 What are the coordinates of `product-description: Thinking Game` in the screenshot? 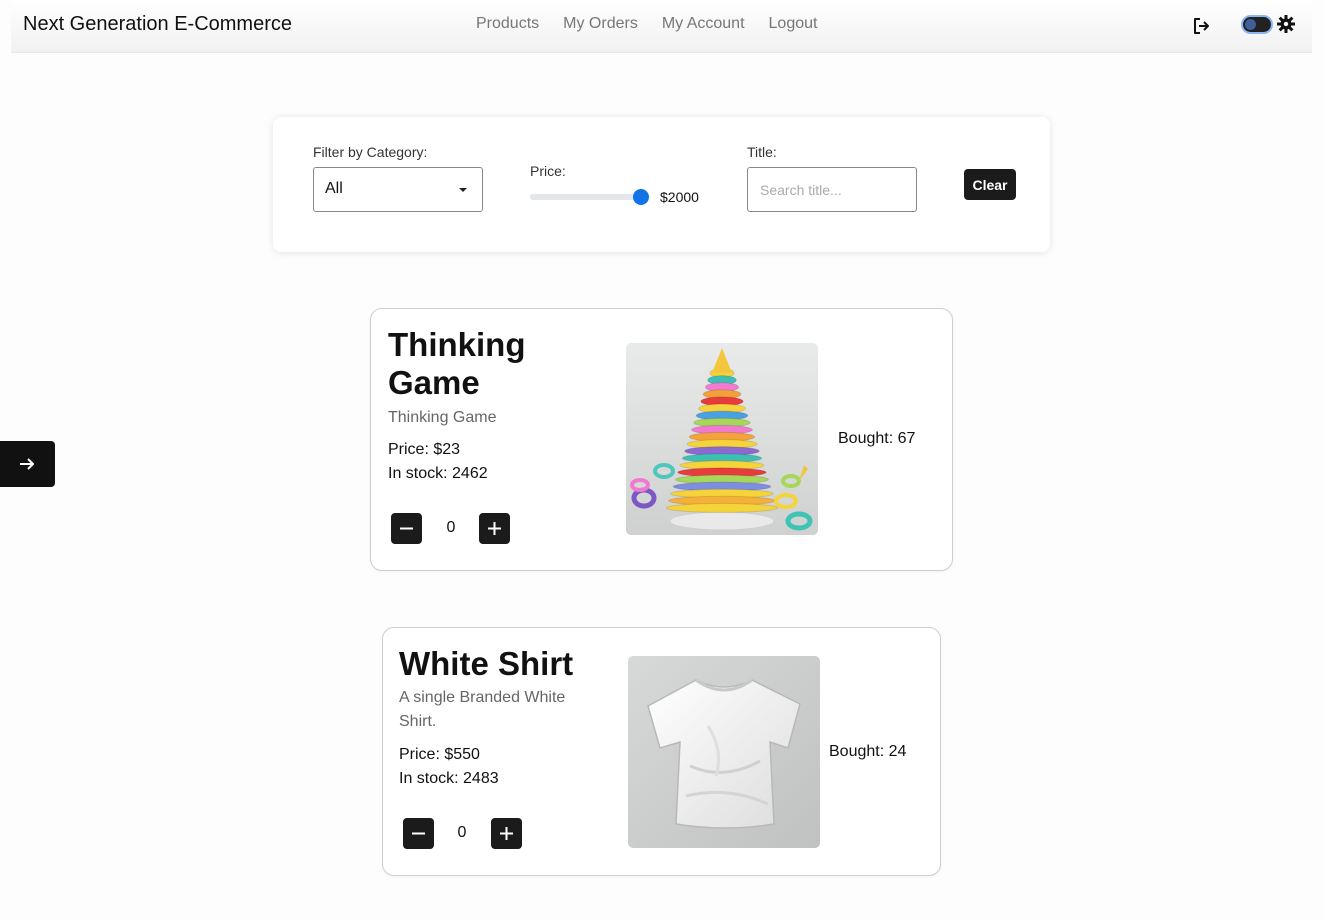 It's located at (442, 417).